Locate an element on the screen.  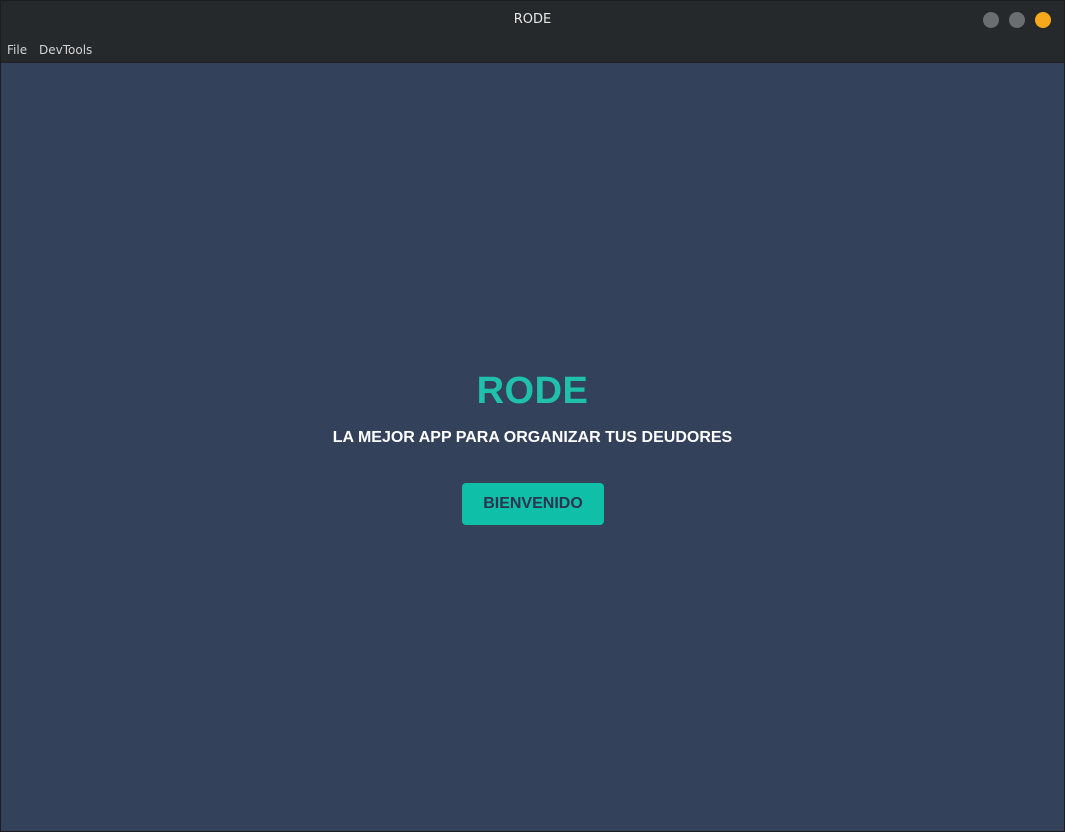
app-subtitle: LA MEJOR APP PARA ORGANIZAR TUS DEUDORES is located at coordinates (532, 437).